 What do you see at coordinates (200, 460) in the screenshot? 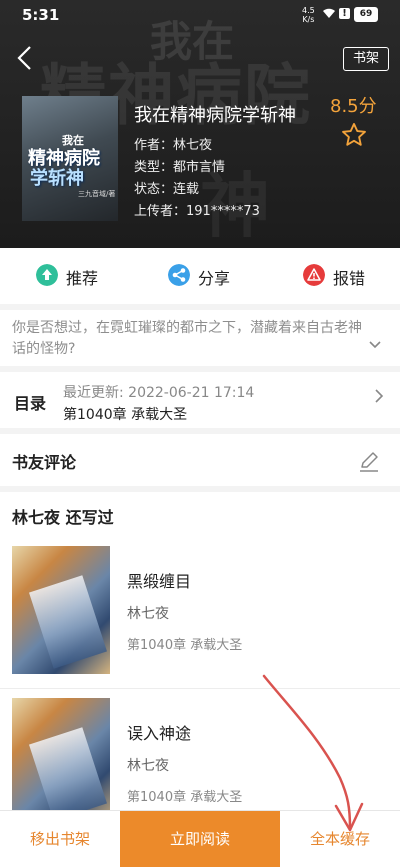
I see `comments-section: 书友评论` at bounding box center [200, 460].